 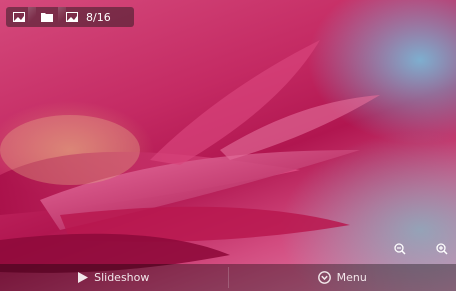 What do you see at coordinates (21, 17) in the screenshot?
I see `gallery-icon` at bounding box center [21, 17].